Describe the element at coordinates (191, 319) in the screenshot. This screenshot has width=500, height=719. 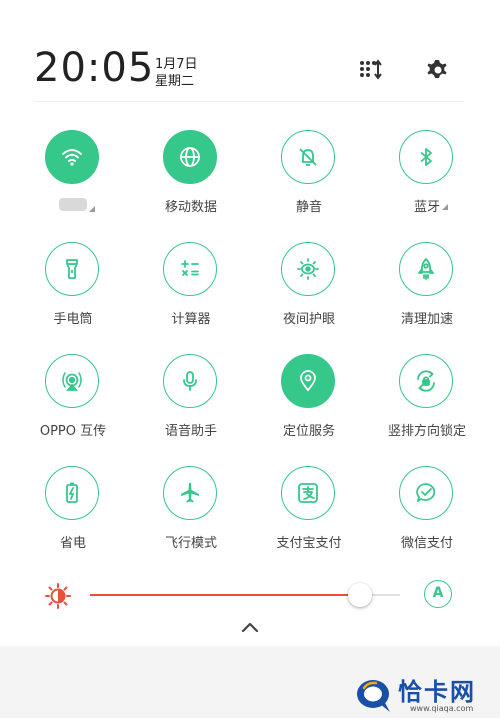
I see `tile-label: 计算器` at that location.